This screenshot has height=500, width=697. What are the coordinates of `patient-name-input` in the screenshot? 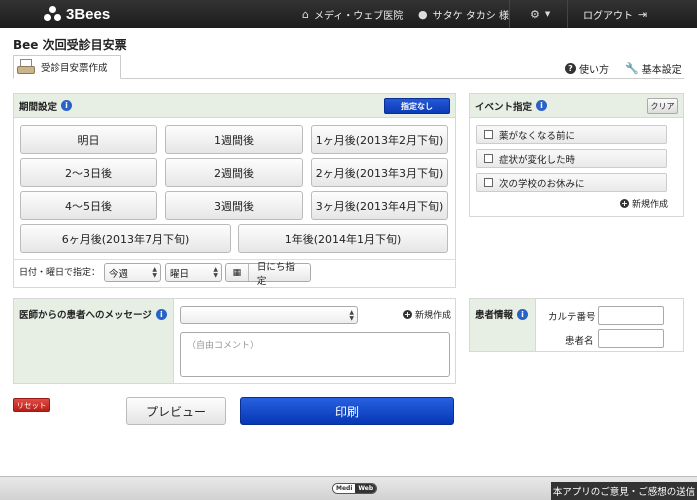 It's located at (631, 338).